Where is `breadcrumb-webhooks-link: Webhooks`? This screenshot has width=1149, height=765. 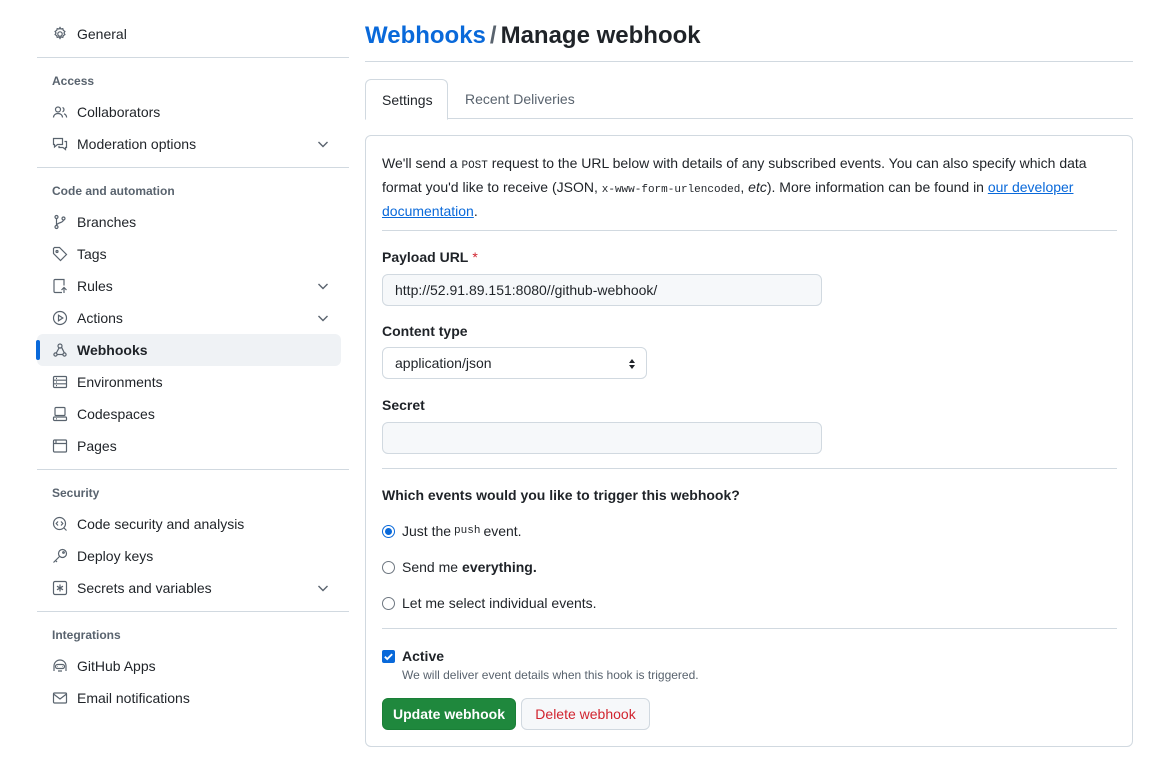 breadcrumb-webhooks-link: Webhooks is located at coordinates (425, 35).